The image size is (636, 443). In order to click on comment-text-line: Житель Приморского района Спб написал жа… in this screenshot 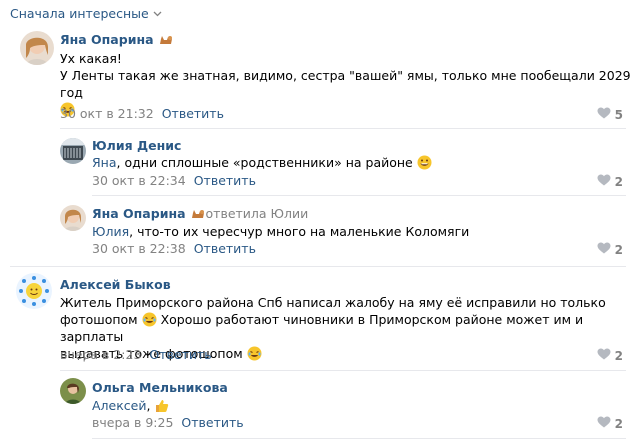, I will do `click(333, 302)`.